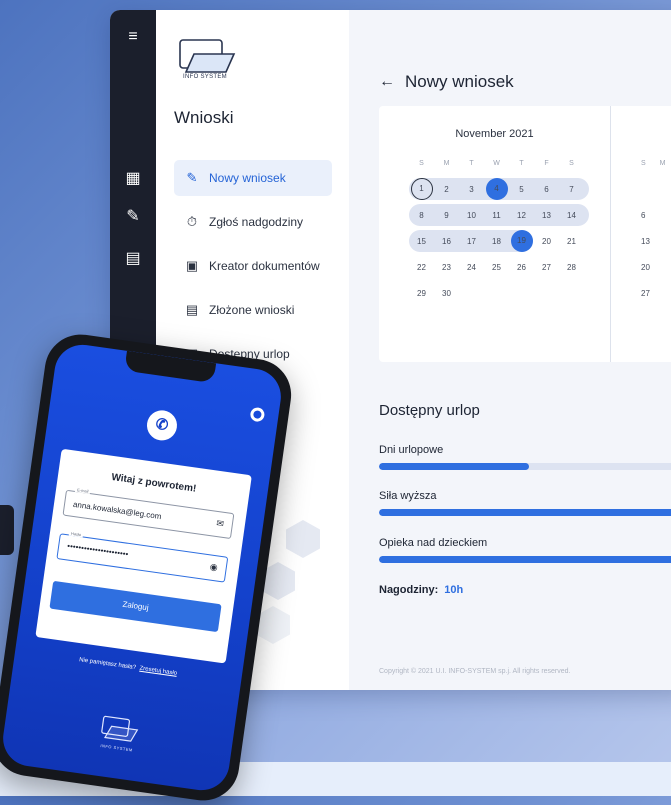 The image size is (671, 805). What do you see at coordinates (459, 81) in the screenshot?
I see `page-title-text: Nowy wniosek` at bounding box center [459, 81].